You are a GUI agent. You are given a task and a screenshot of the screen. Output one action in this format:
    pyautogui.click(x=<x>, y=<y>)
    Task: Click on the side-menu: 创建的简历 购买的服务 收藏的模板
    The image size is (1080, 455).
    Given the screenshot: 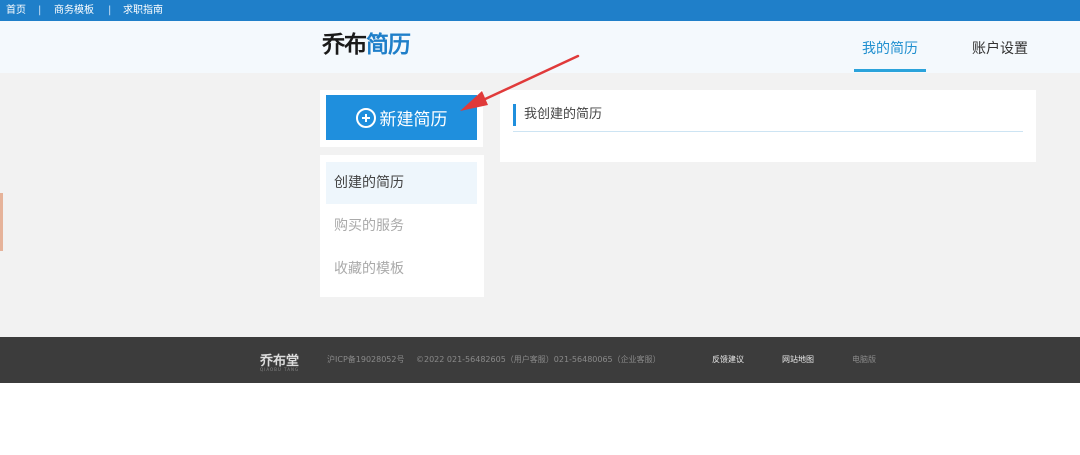 What is the action you would take?
    pyautogui.click(x=402, y=226)
    